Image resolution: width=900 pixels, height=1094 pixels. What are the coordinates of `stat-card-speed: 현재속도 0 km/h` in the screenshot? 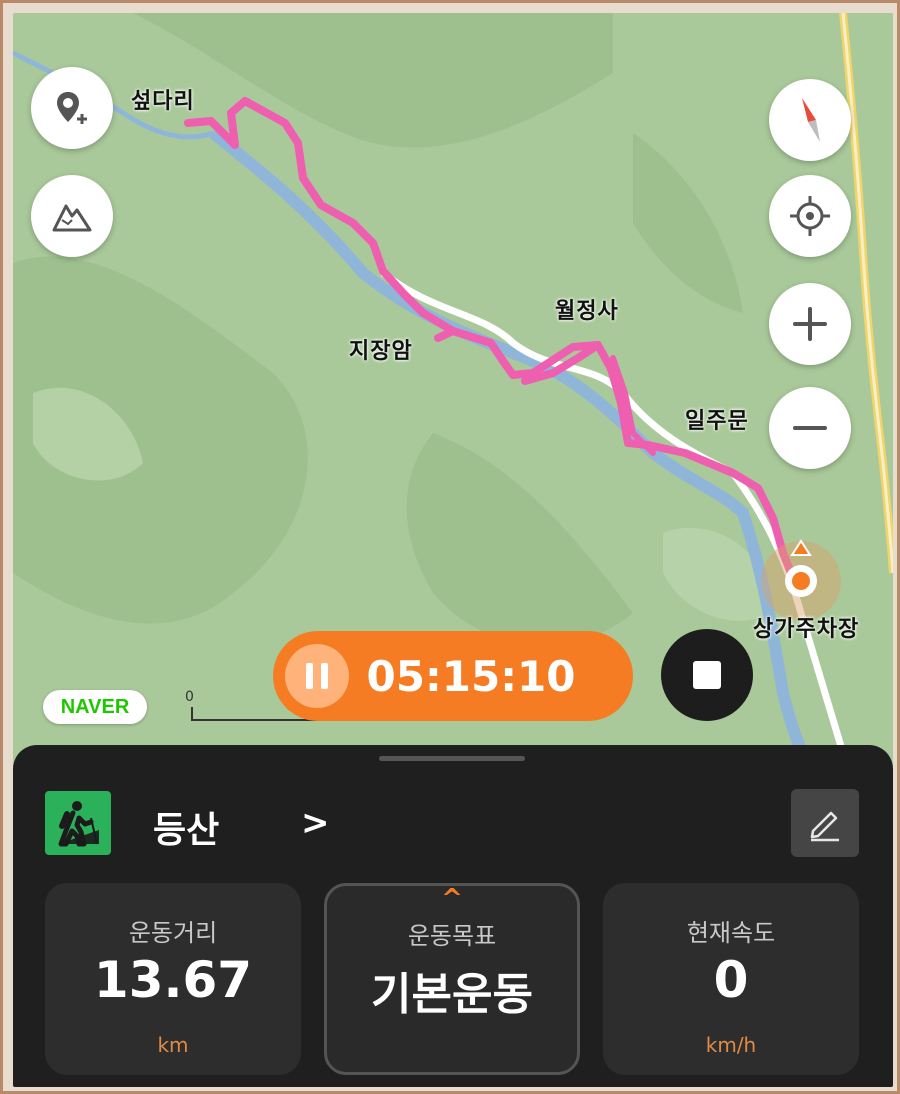 It's located at (731, 979).